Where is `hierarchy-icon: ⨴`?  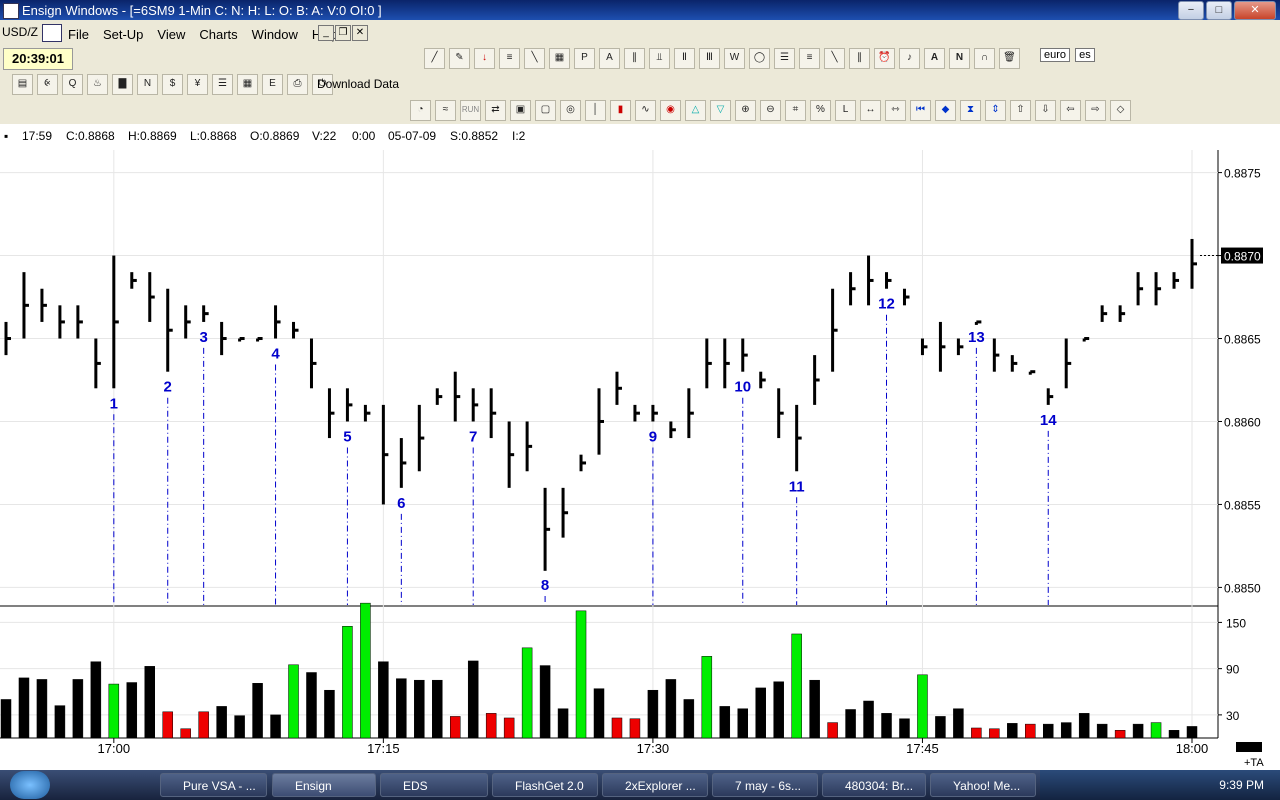 hierarchy-icon: ⨴ is located at coordinates (47, 84).